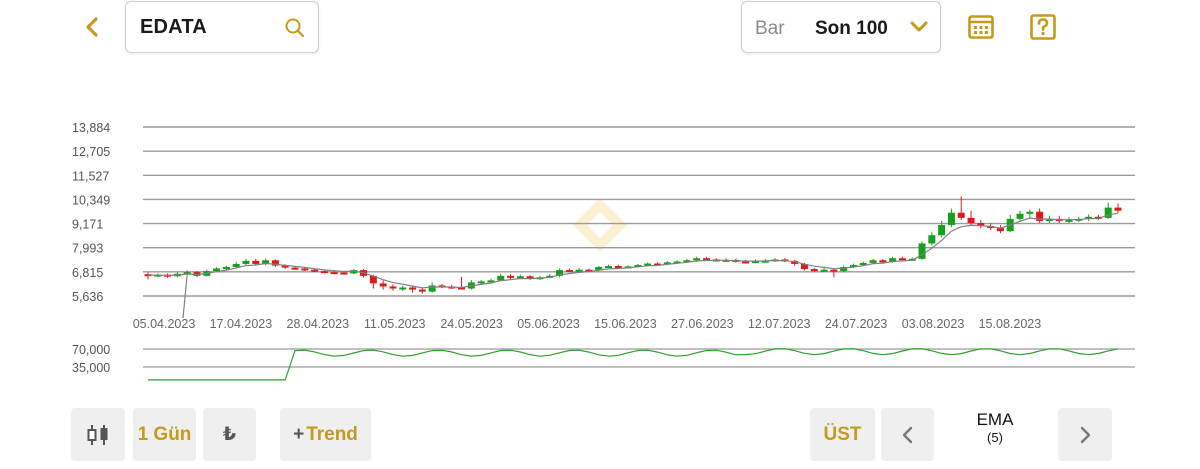 This screenshot has width=1200, height=469. I want to click on next-indicator-button, so click(1085, 434).